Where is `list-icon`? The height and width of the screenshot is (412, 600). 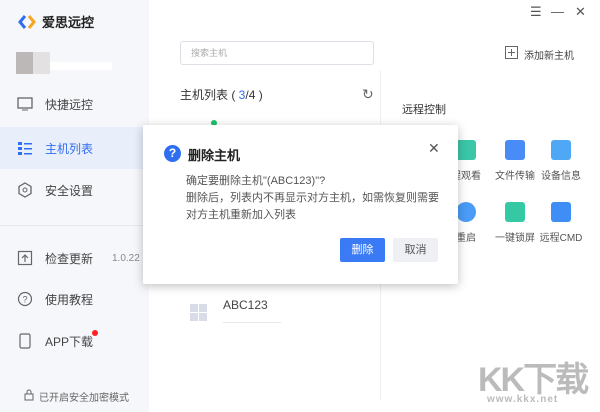
list-icon is located at coordinates (25, 148).